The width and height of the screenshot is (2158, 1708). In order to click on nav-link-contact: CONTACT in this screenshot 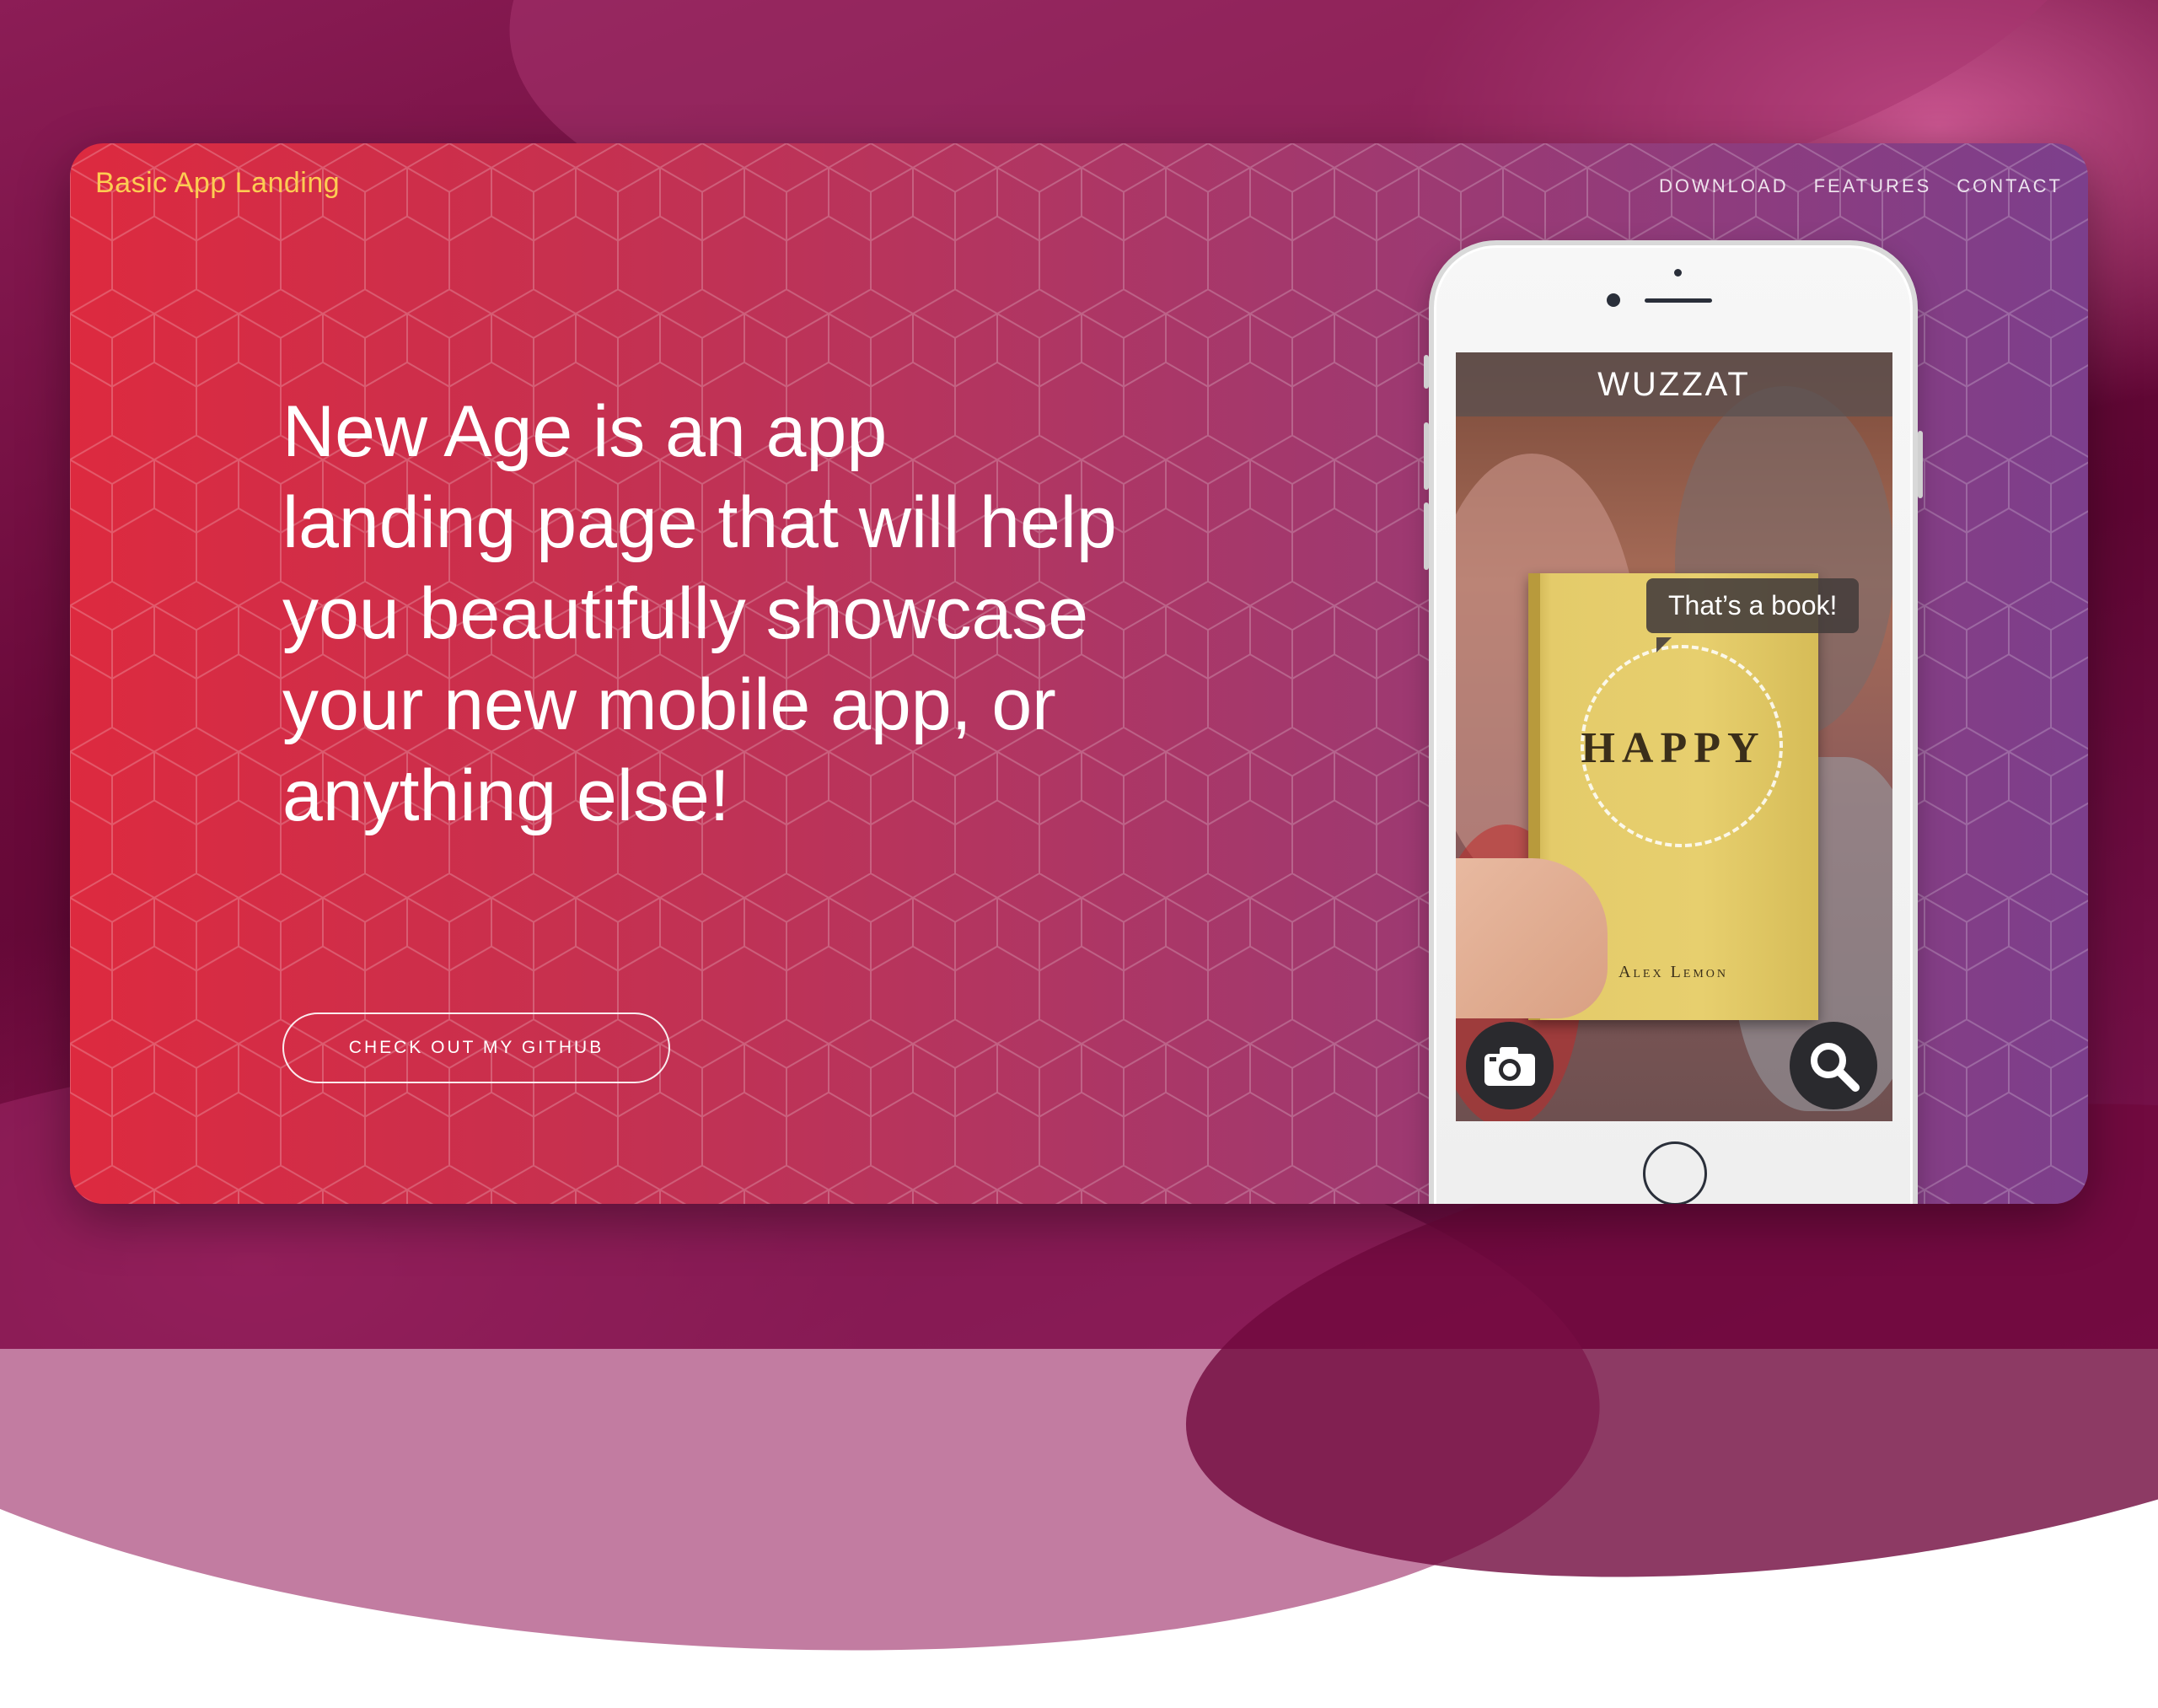, I will do `click(2010, 186)`.